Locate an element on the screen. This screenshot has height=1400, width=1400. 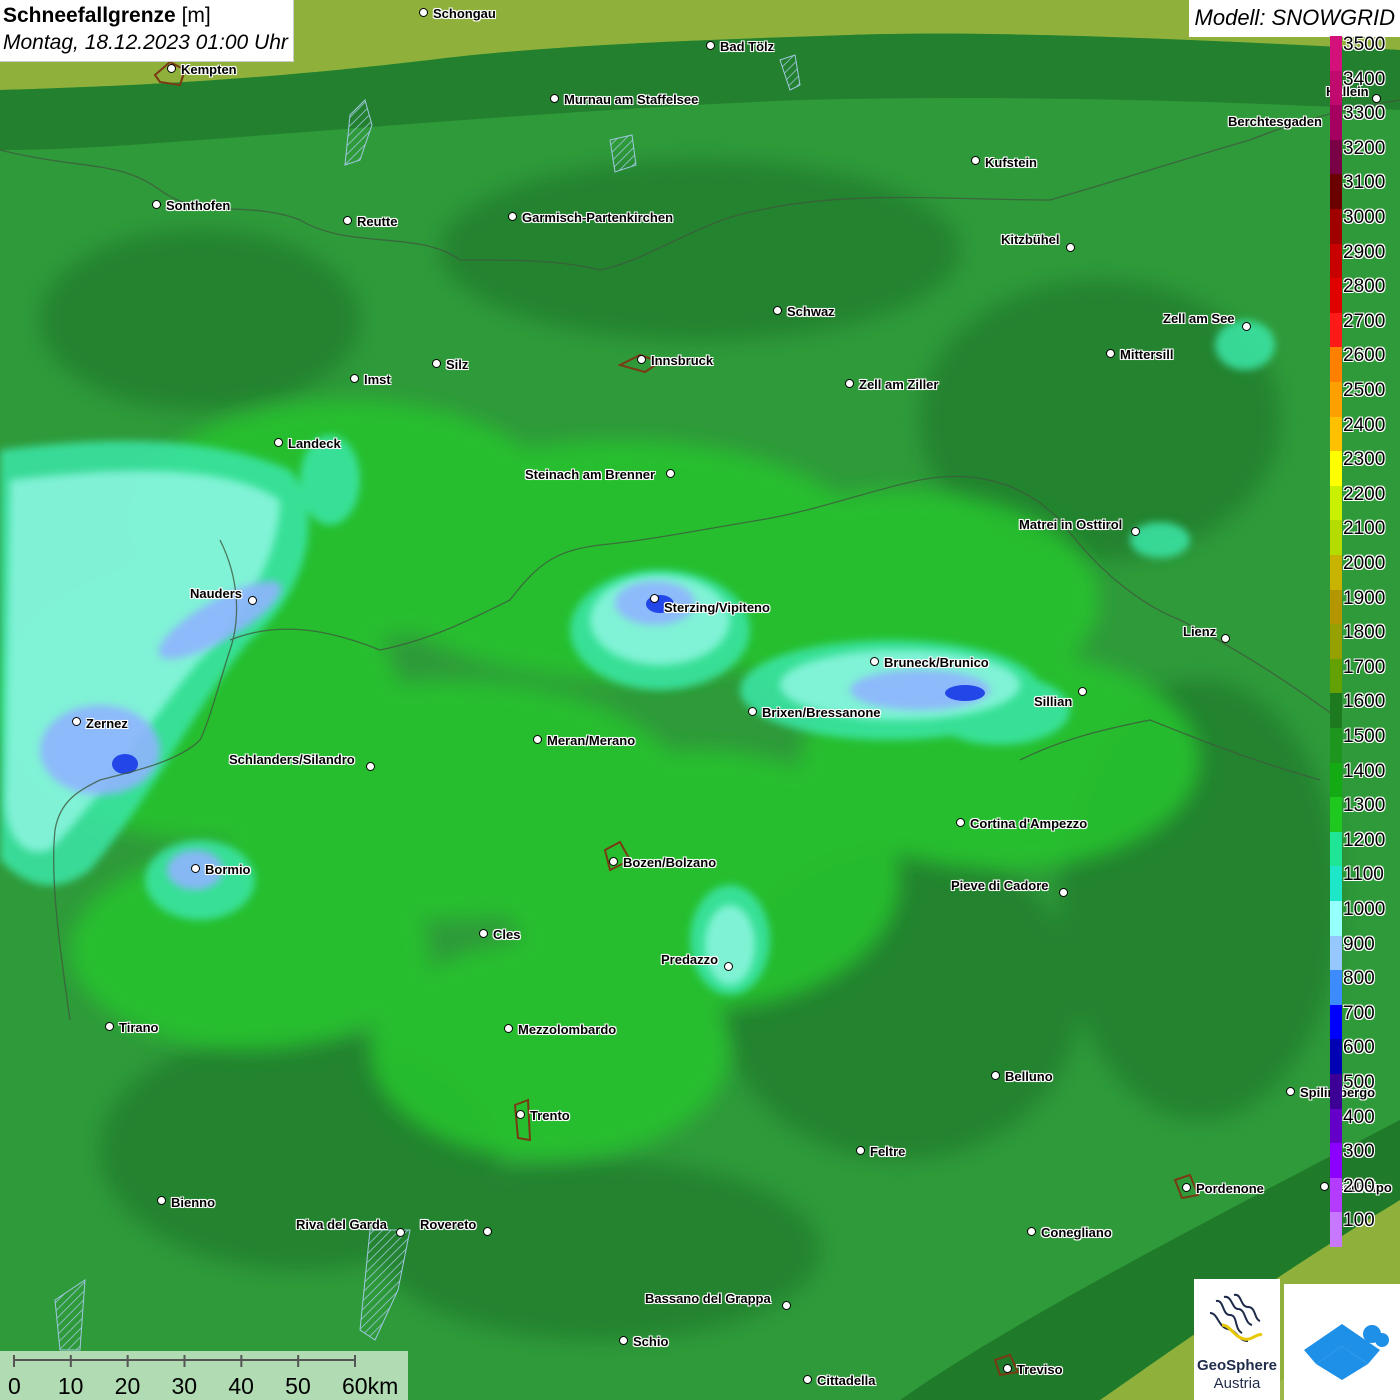
geosphere-name: GeoSphere is located at coordinates (1237, 1365).